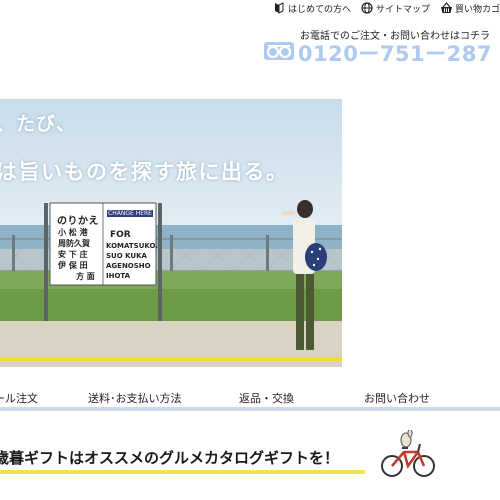 This screenshot has width=500, height=500. I want to click on sign-station-en: KOMATSUKO., so click(132, 246).